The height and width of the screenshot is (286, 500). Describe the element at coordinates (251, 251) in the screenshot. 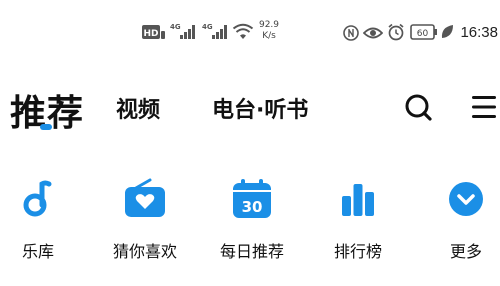

I see `shortcut-label: 每日推荐` at that location.